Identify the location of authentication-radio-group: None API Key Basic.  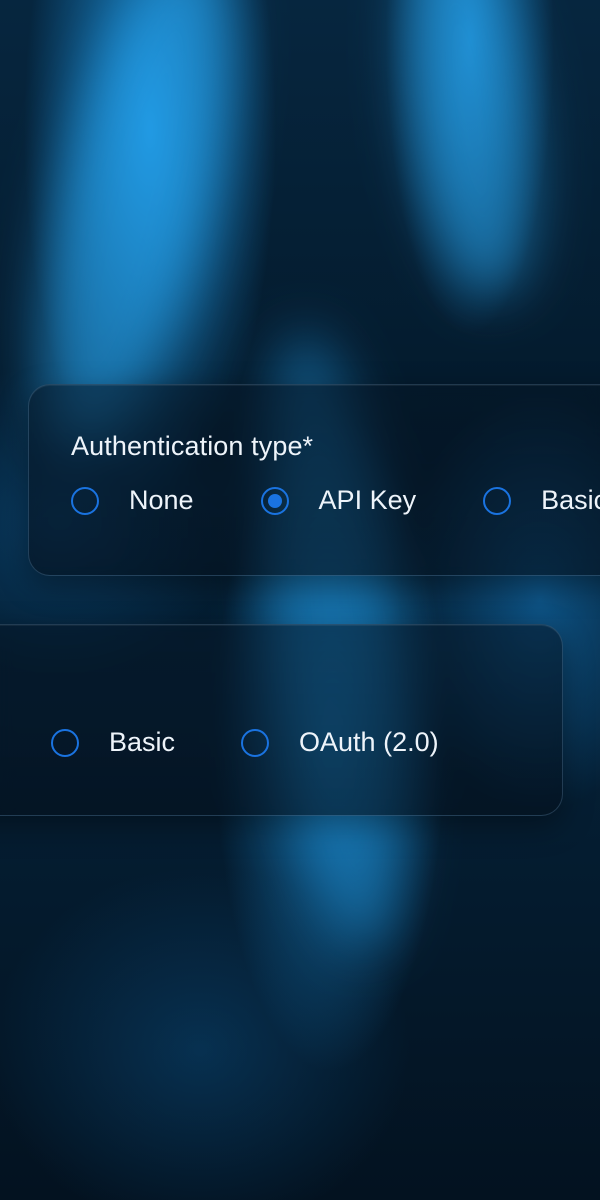
(335, 500).